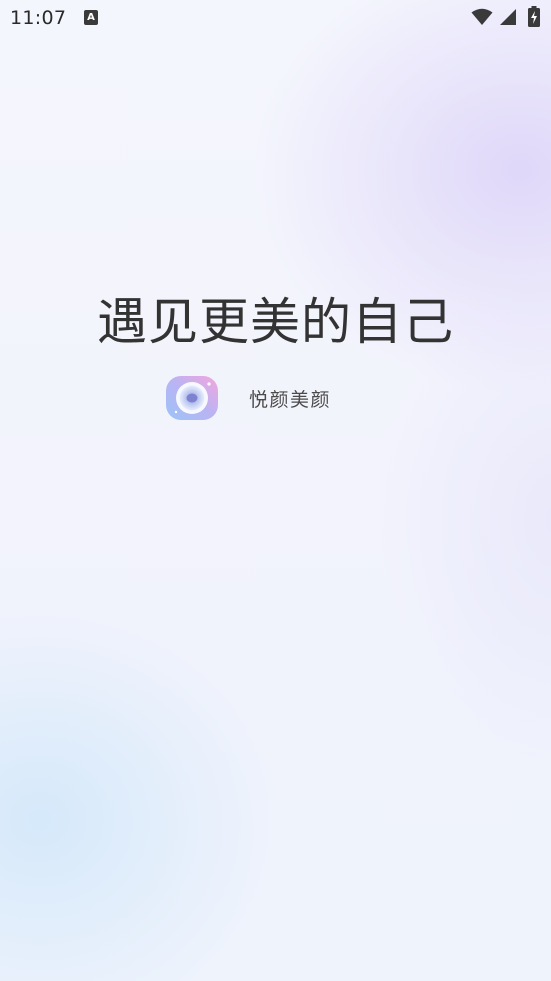 The height and width of the screenshot is (981, 551). Describe the element at coordinates (192, 398) in the screenshot. I see `camera-lens-logo-icon` at that location.